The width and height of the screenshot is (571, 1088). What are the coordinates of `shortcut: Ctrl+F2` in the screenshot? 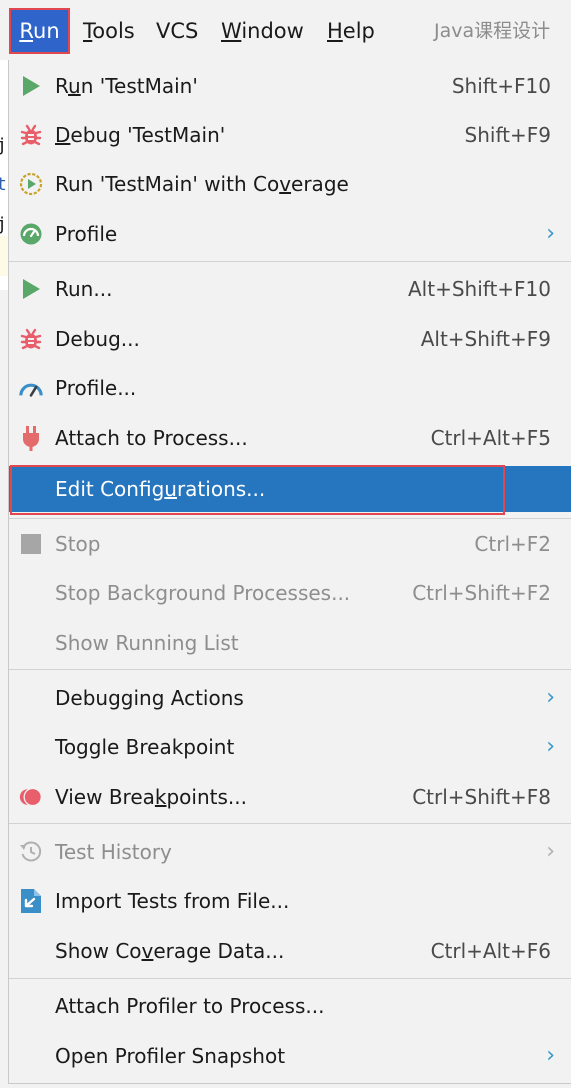 It's located at (512, 544).